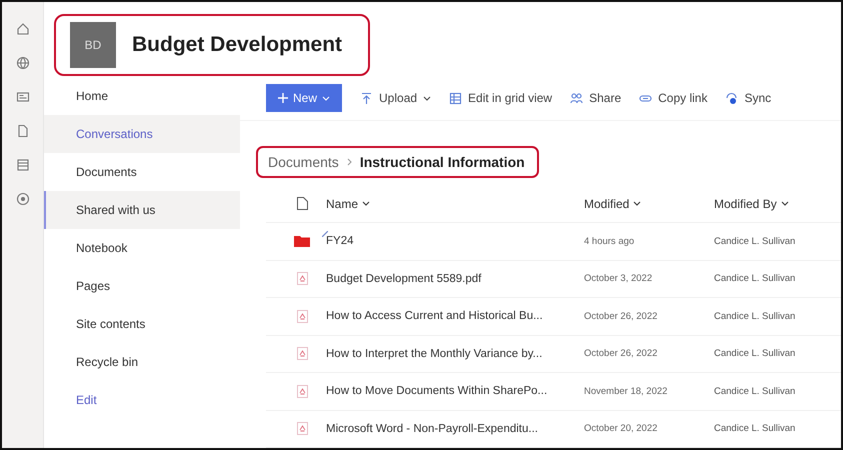 The image size is (843, 450). I want to click on toolbar-button: Upload, so click(396, 98).